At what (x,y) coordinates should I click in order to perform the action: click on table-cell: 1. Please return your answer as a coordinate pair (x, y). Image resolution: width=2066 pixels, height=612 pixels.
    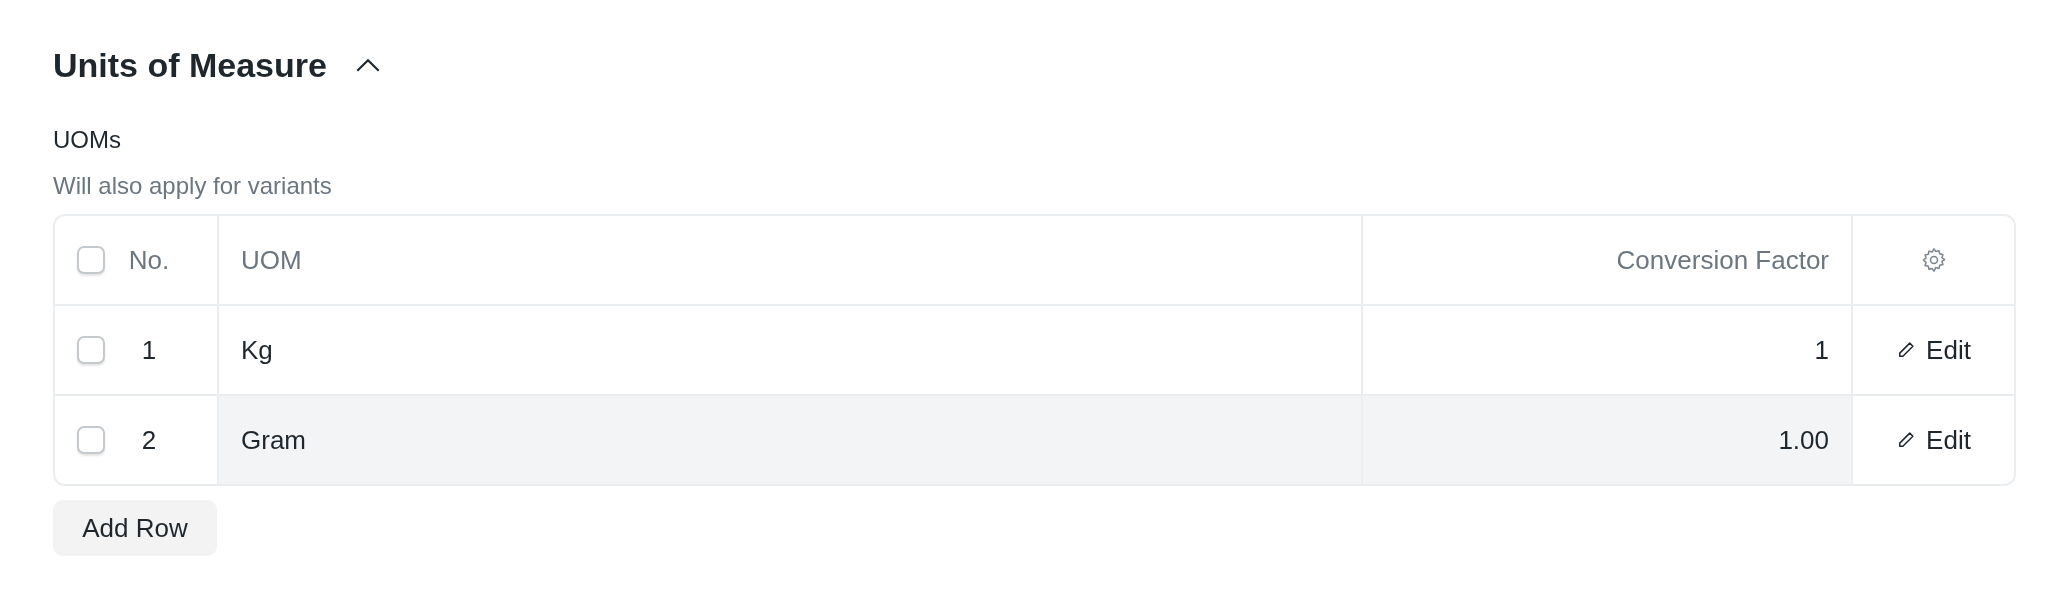
    Looking at the image, I should click on (1821, 350).